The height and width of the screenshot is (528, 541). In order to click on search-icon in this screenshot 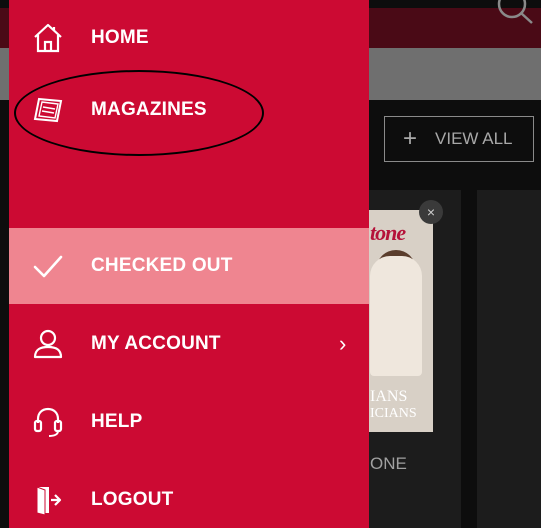, I will do `click(515, 13)`.